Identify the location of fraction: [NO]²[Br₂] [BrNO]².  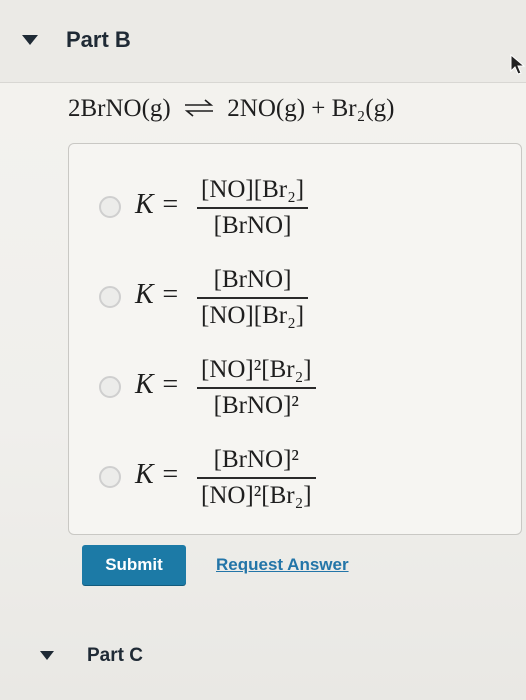
(256, 388).